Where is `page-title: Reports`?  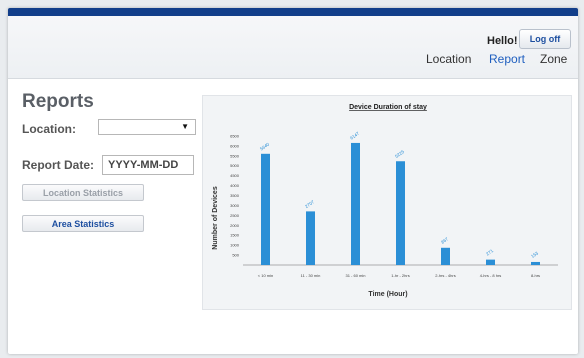
page-title: Reports is located at coordinates (58, 101).